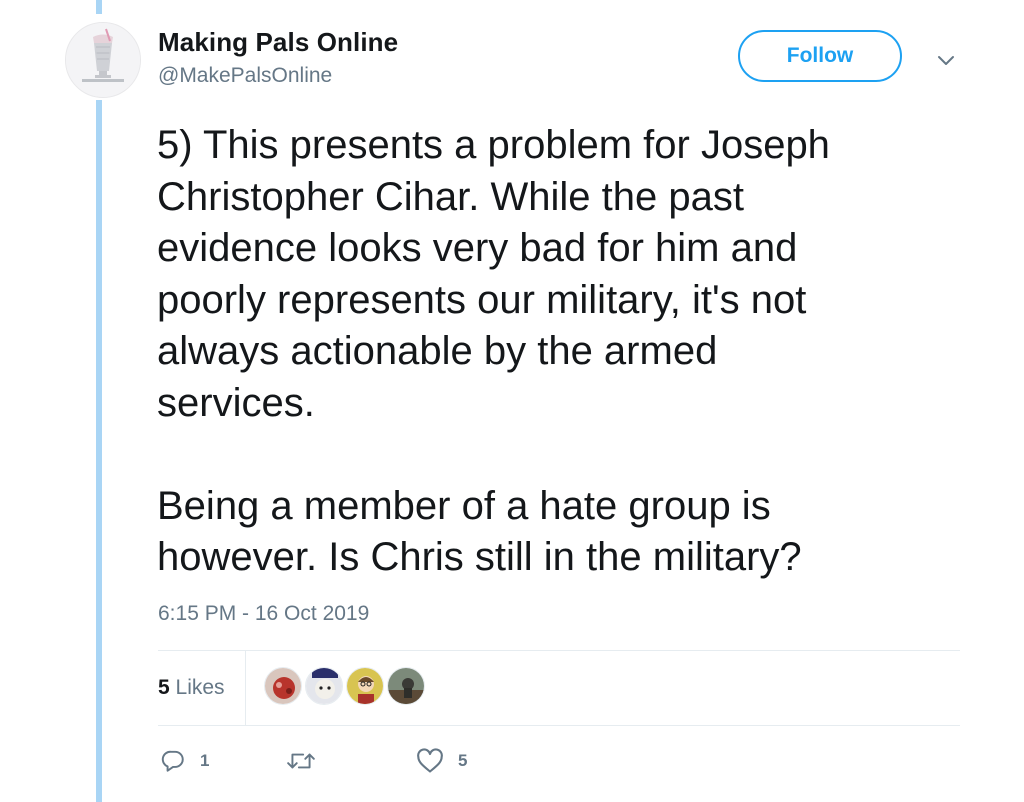  What do you see at coordinates (430, 760) in the screenshot?
I see `heart-icon` at bounding box center [430, 760].